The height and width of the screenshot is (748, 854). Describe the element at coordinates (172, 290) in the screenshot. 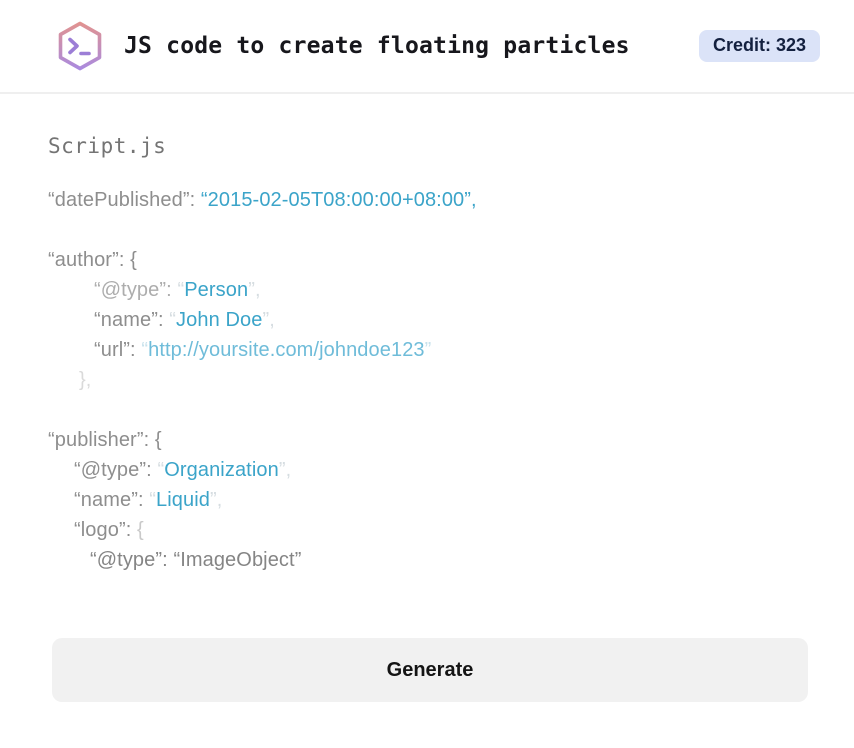

I see `code-segment: :` at that location.